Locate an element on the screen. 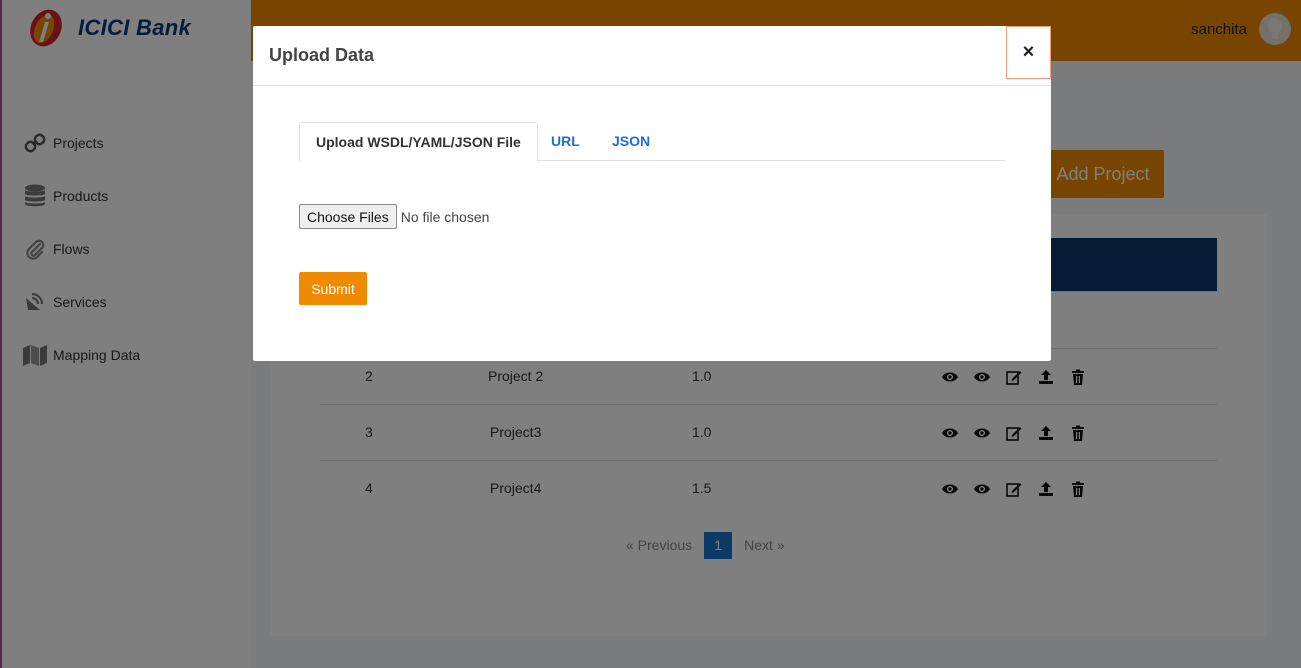  file-status: No file chosen is located at coordinates (445, 216).